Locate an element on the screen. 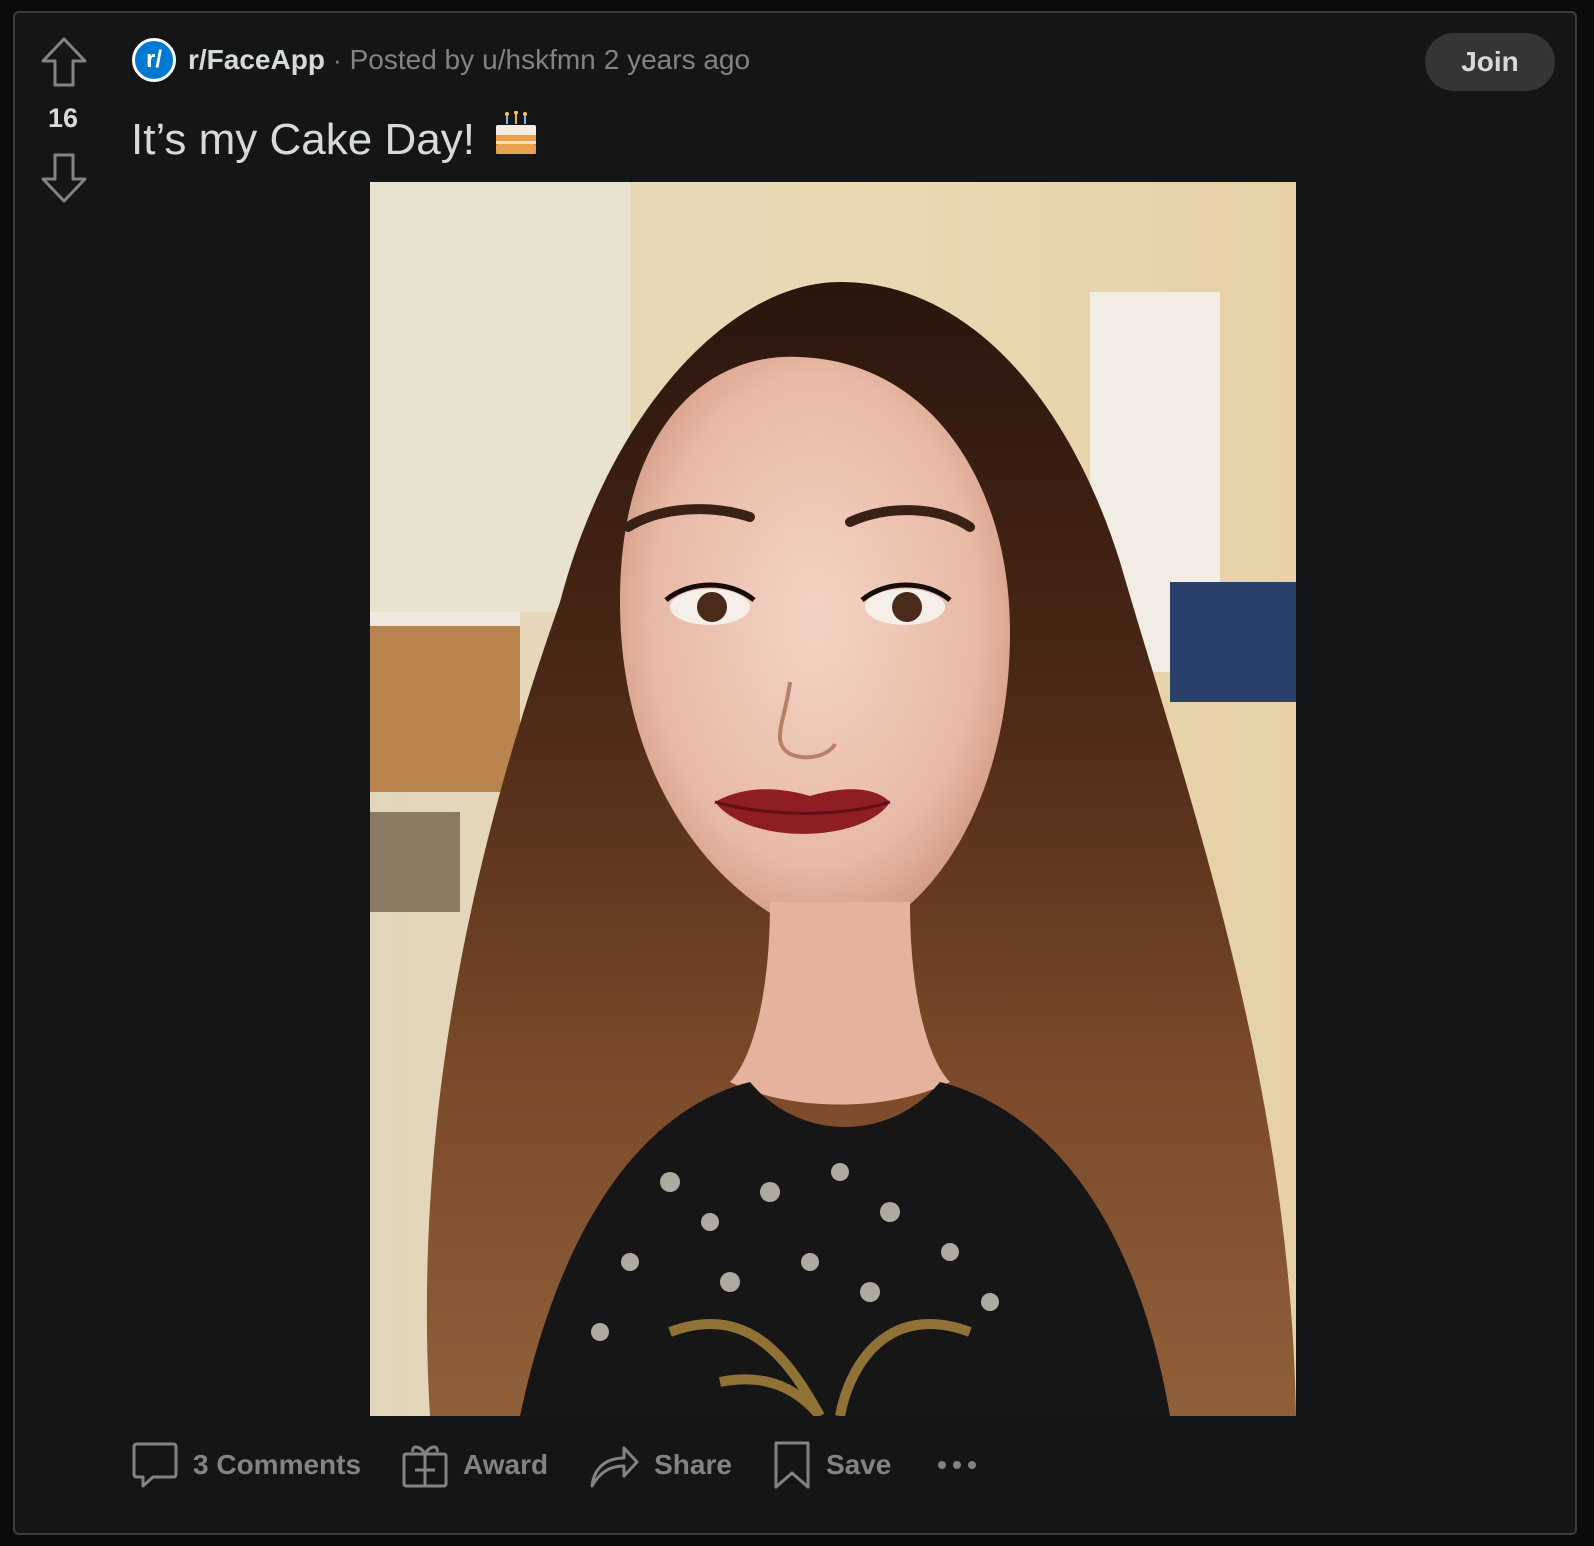 Image resolution: width=1594 pixels, height=1546 pixels. save-label: Save is located at coordinates (858, 1464).